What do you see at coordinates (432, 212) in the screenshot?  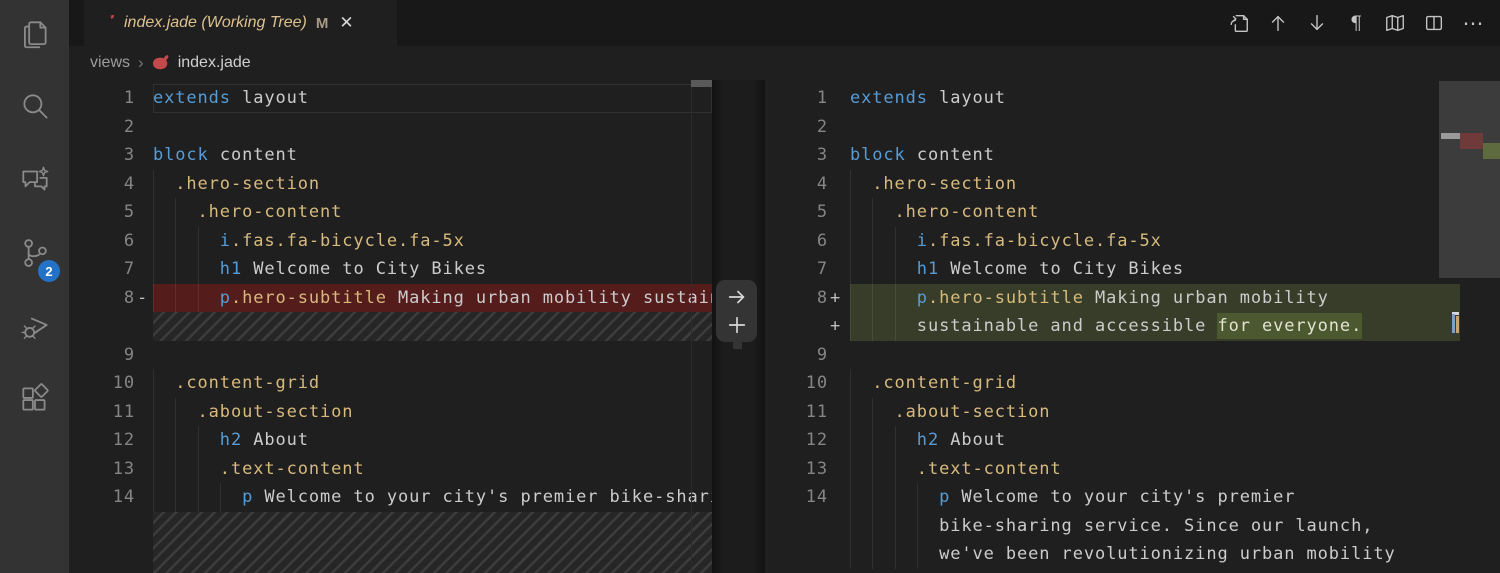 I see `code-line-content: .hero-content` at bounding box center [432, 212].